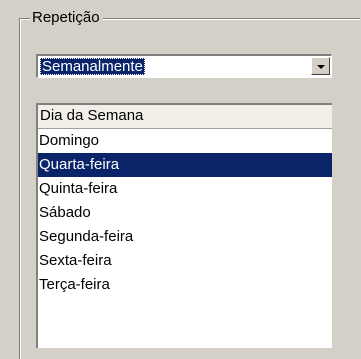 The image size is (361, 359). What do you see at coordinates (185, 189) in the screenshot?
I see `list-item: Quinta-feira` at bounding box center [185, 189].